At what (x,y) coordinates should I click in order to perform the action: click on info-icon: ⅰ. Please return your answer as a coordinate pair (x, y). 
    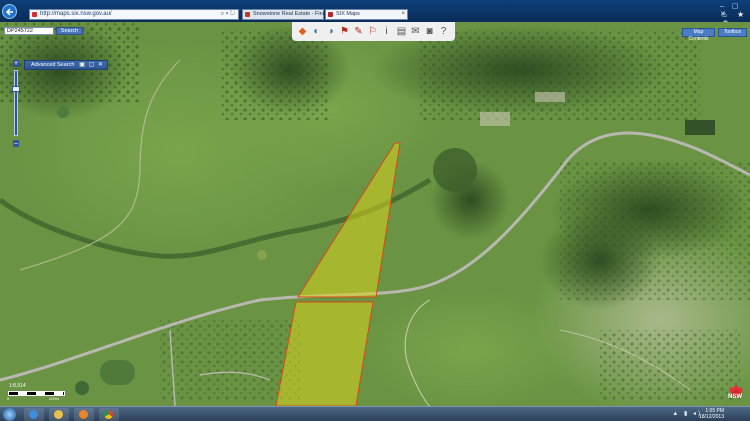
    Looking at the image, I should click on (386, 31).